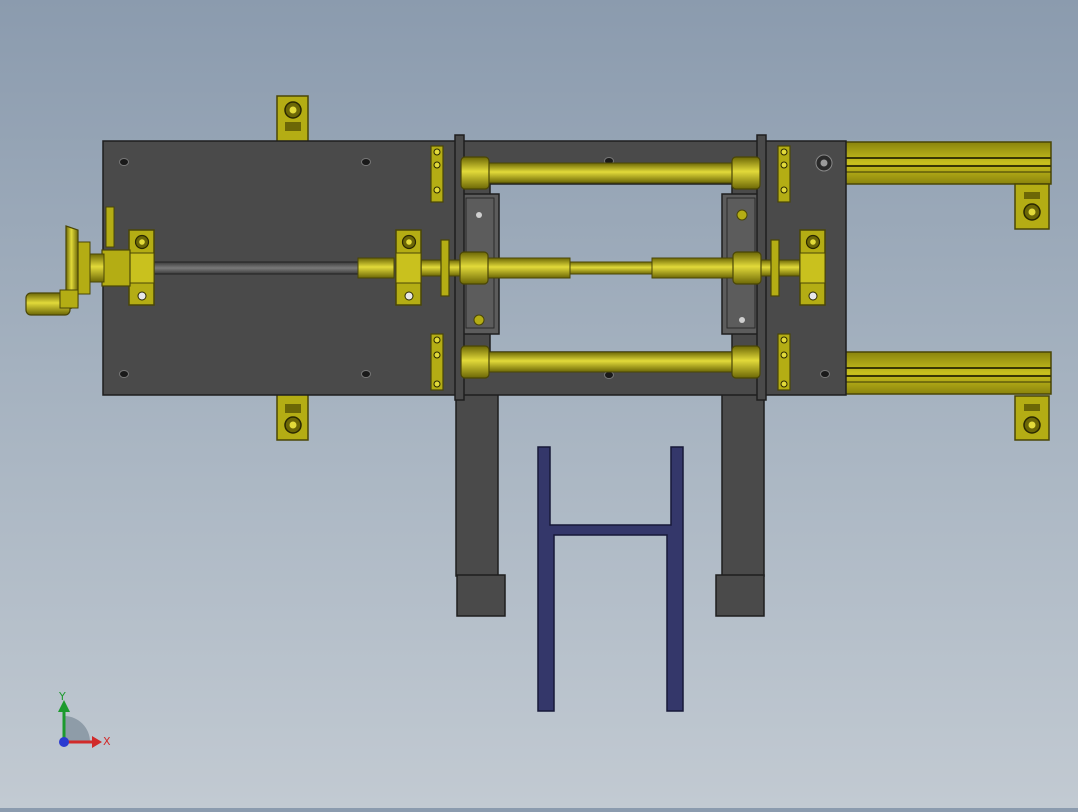 This screenshot has height=812, width=1078. I want to click on support-leg-right, so click(740, 504).